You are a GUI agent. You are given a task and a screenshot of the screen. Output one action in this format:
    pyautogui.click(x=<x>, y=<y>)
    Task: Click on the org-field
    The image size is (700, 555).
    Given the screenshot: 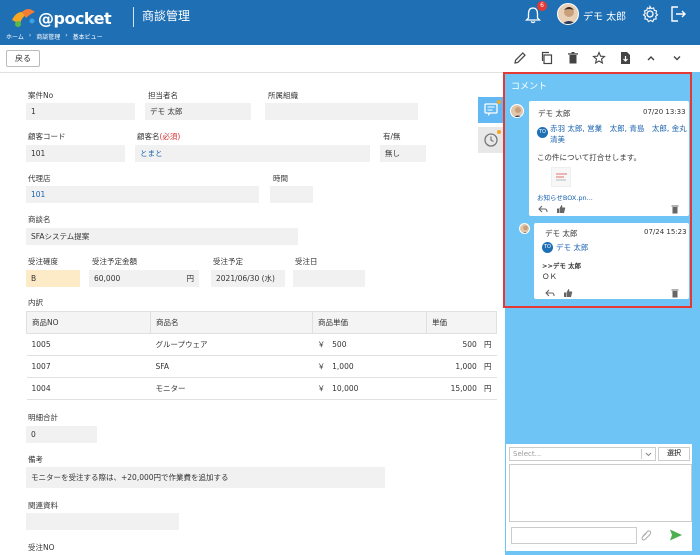 What is the action you would take?
    pyautogui.click(x=341, y=111)
    